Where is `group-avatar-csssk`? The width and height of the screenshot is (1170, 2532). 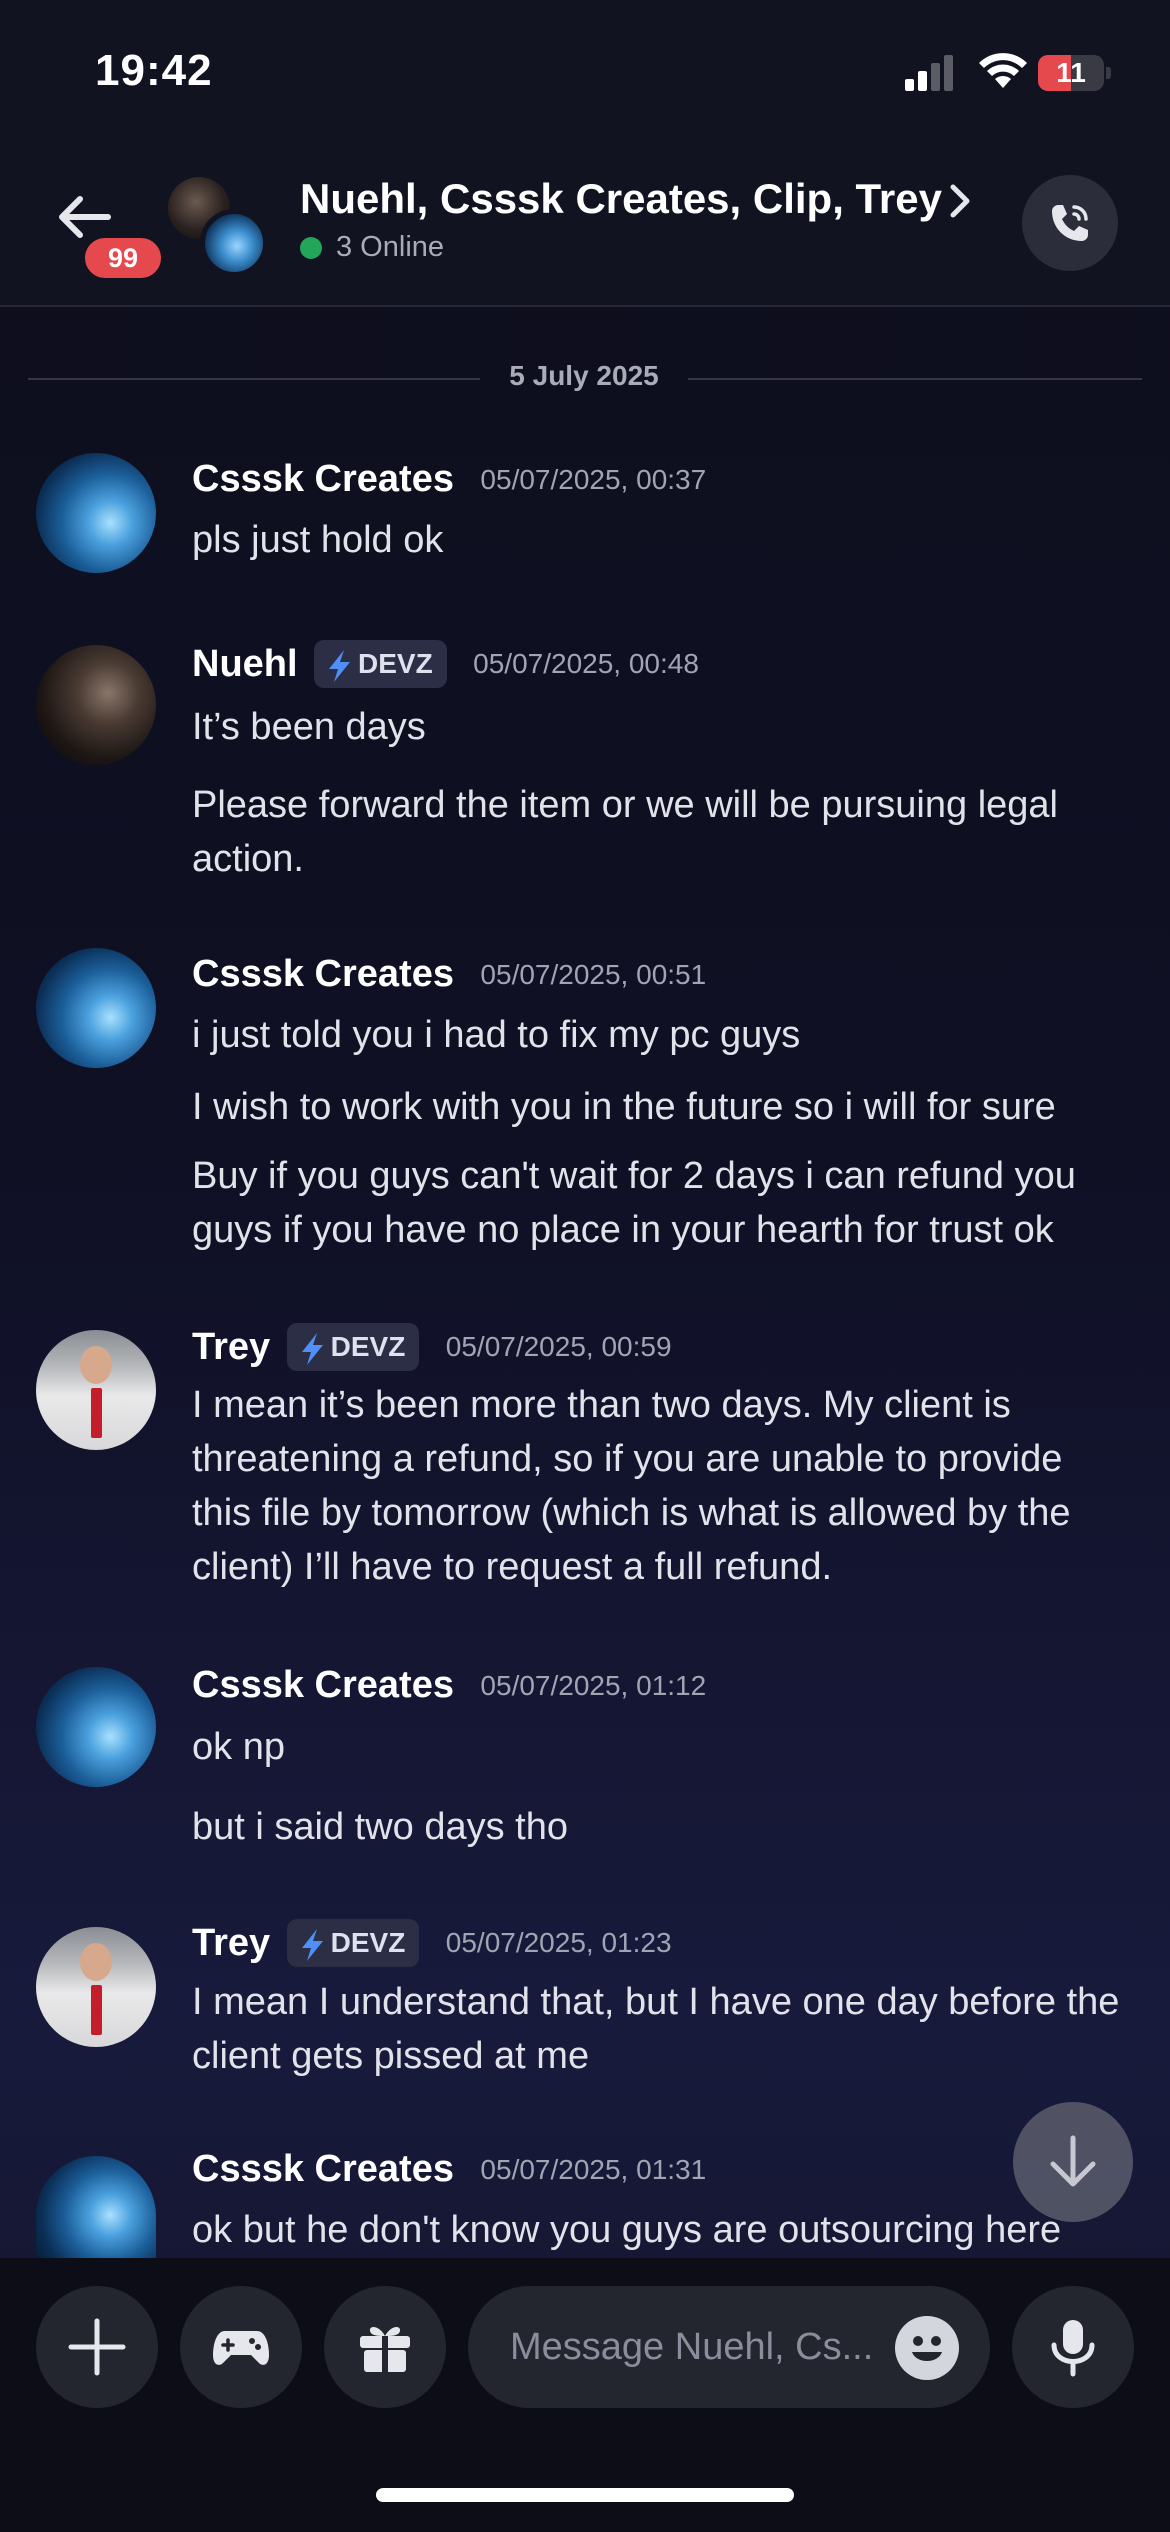 group-avatar-csssk is located at coordinates (234, 243).